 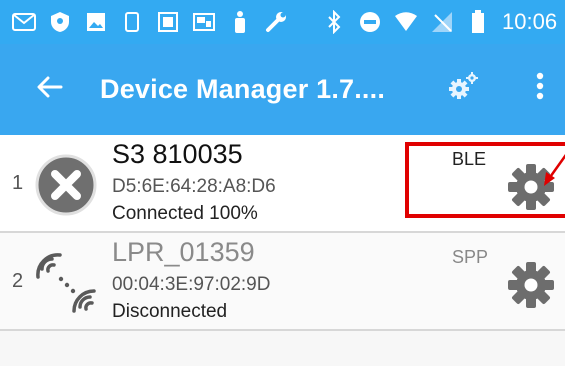 What do you see at coordinates (60, 22) in the screenshot?
I see `shield-icon` at bounding box center [60, 22].